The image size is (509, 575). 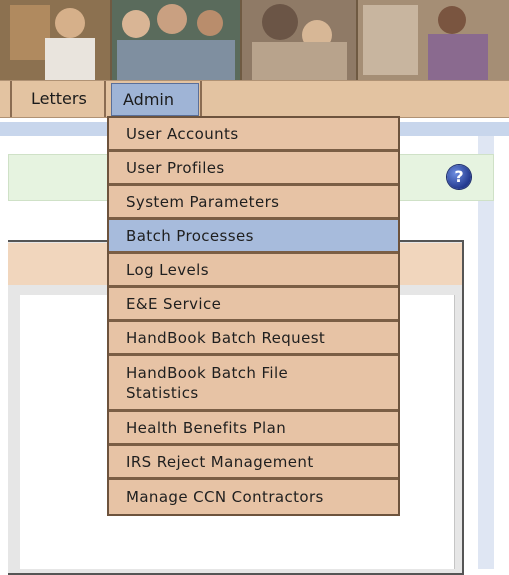 I want to click on menu-item-user-accounts: User Accounts, so click(x=253, y=135).